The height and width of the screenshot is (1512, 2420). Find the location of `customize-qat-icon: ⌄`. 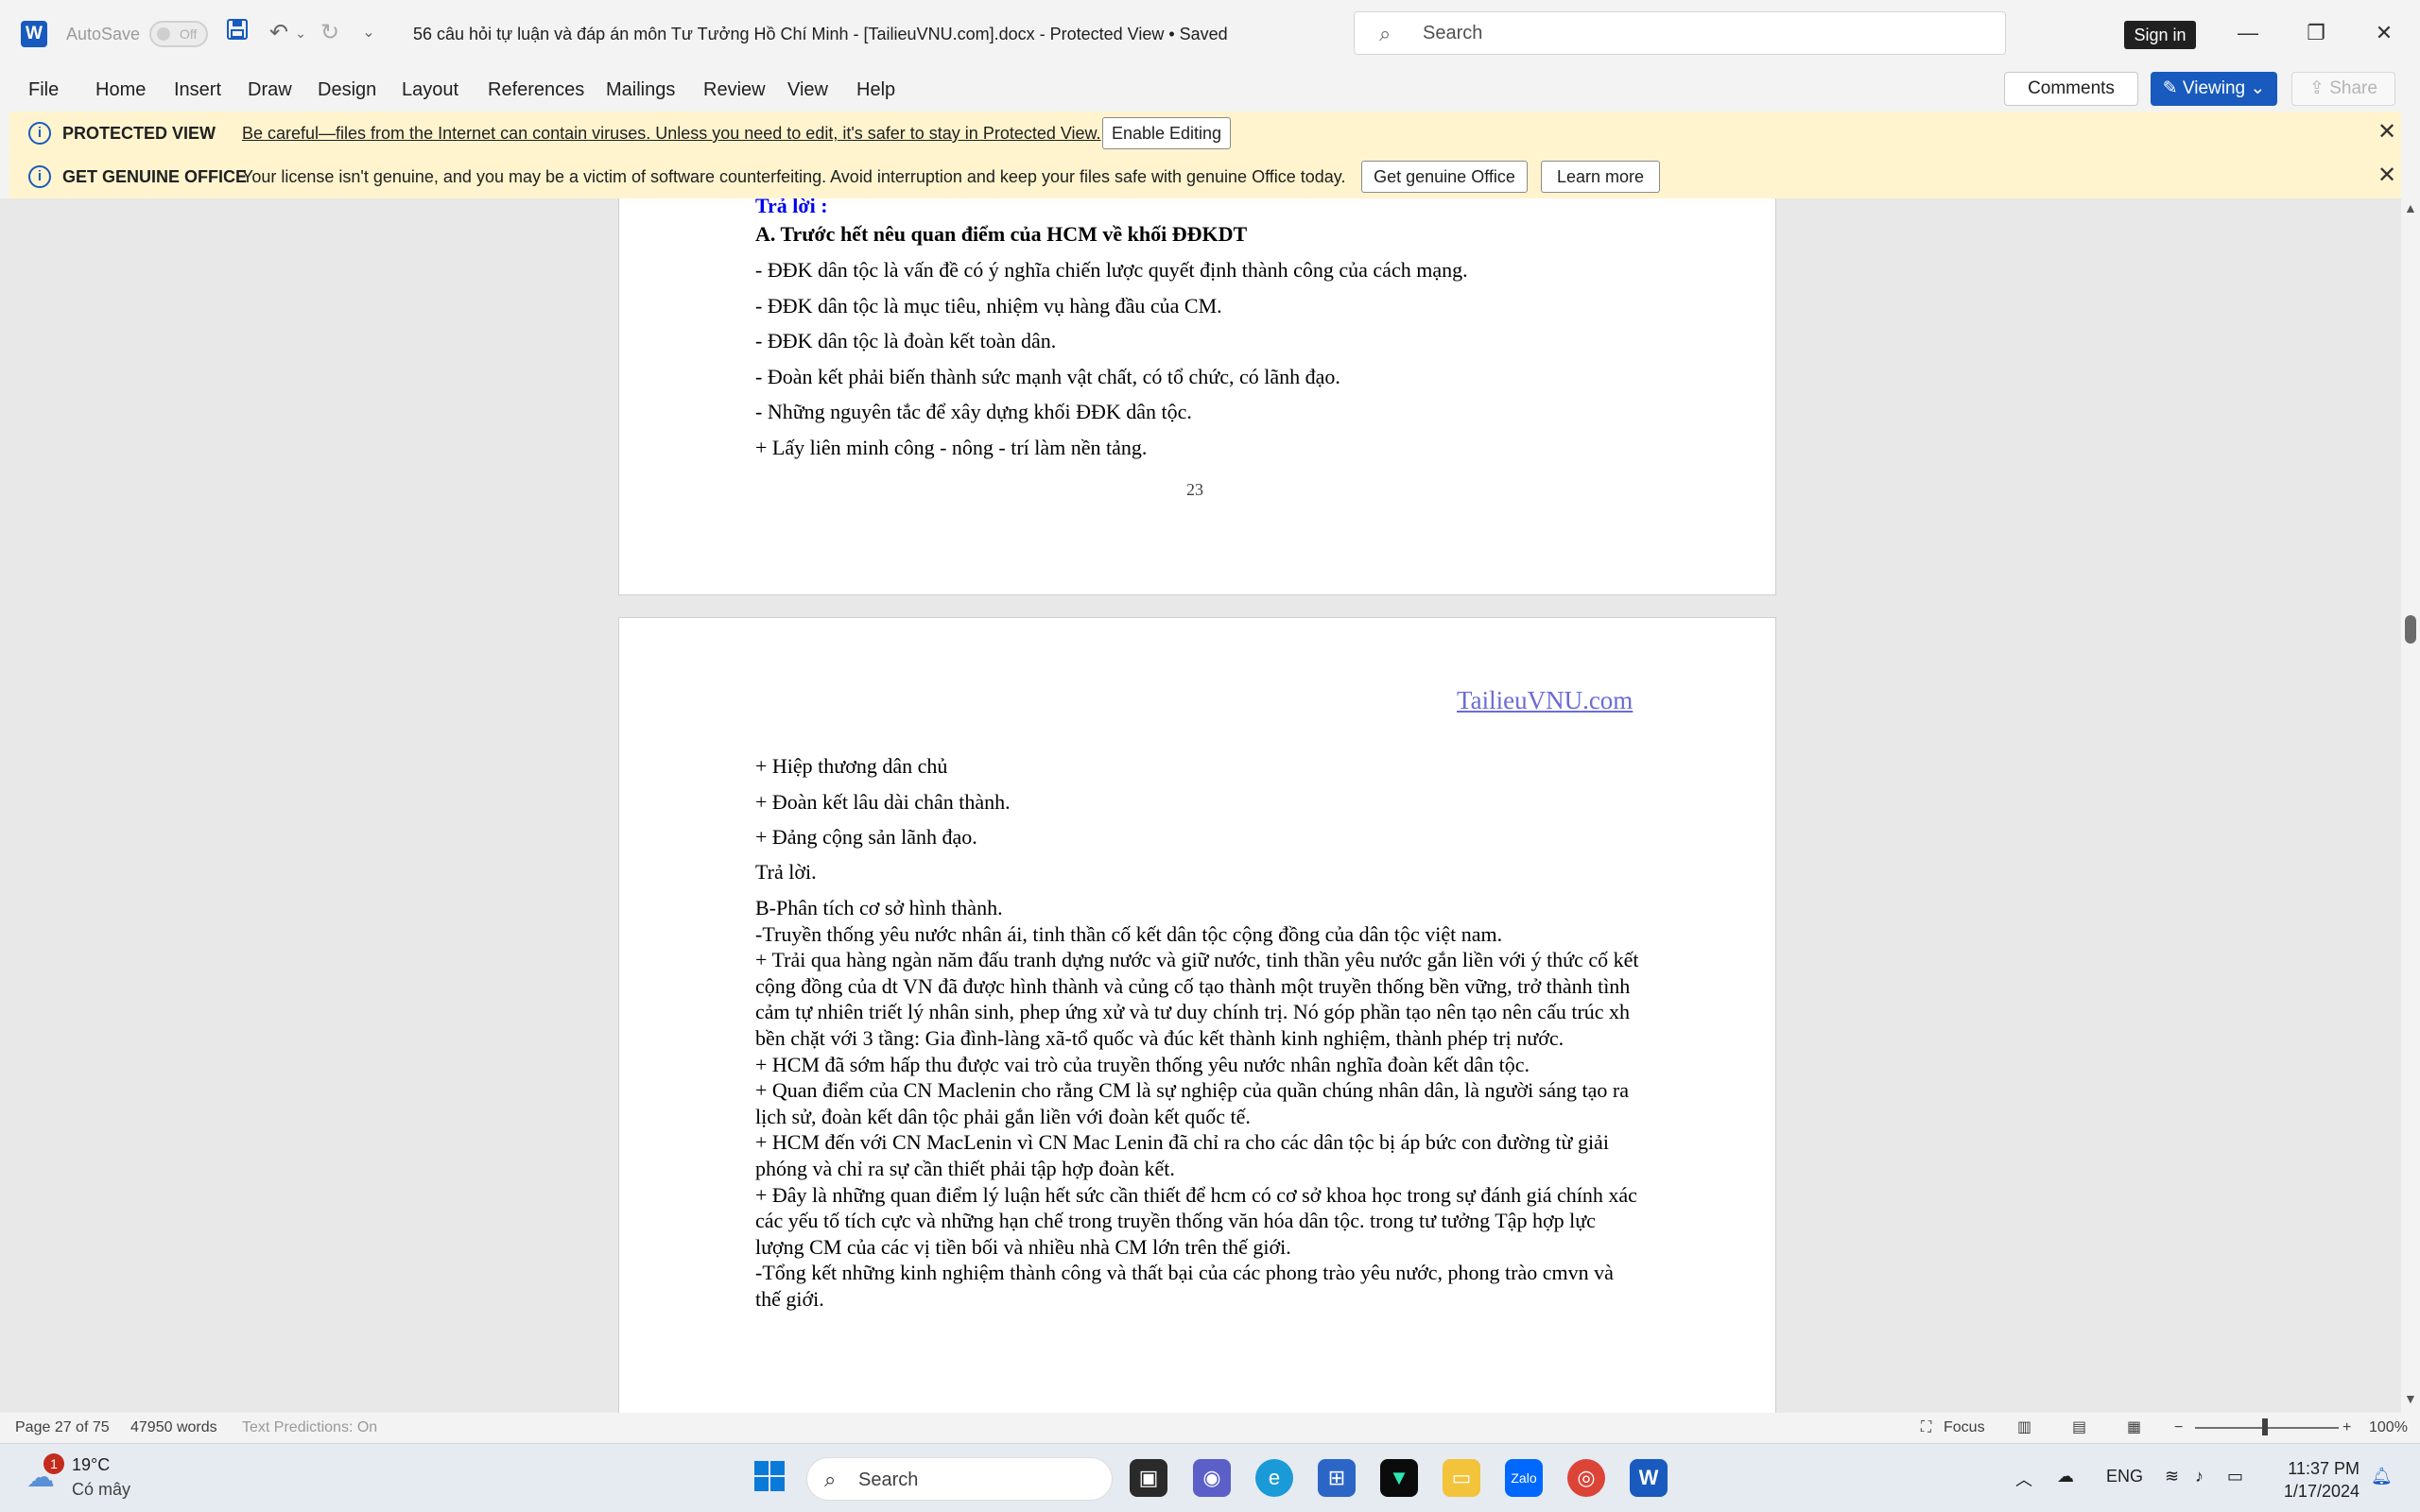

customize-qat-icon: ⌄ is located at coordinates (368, 33).